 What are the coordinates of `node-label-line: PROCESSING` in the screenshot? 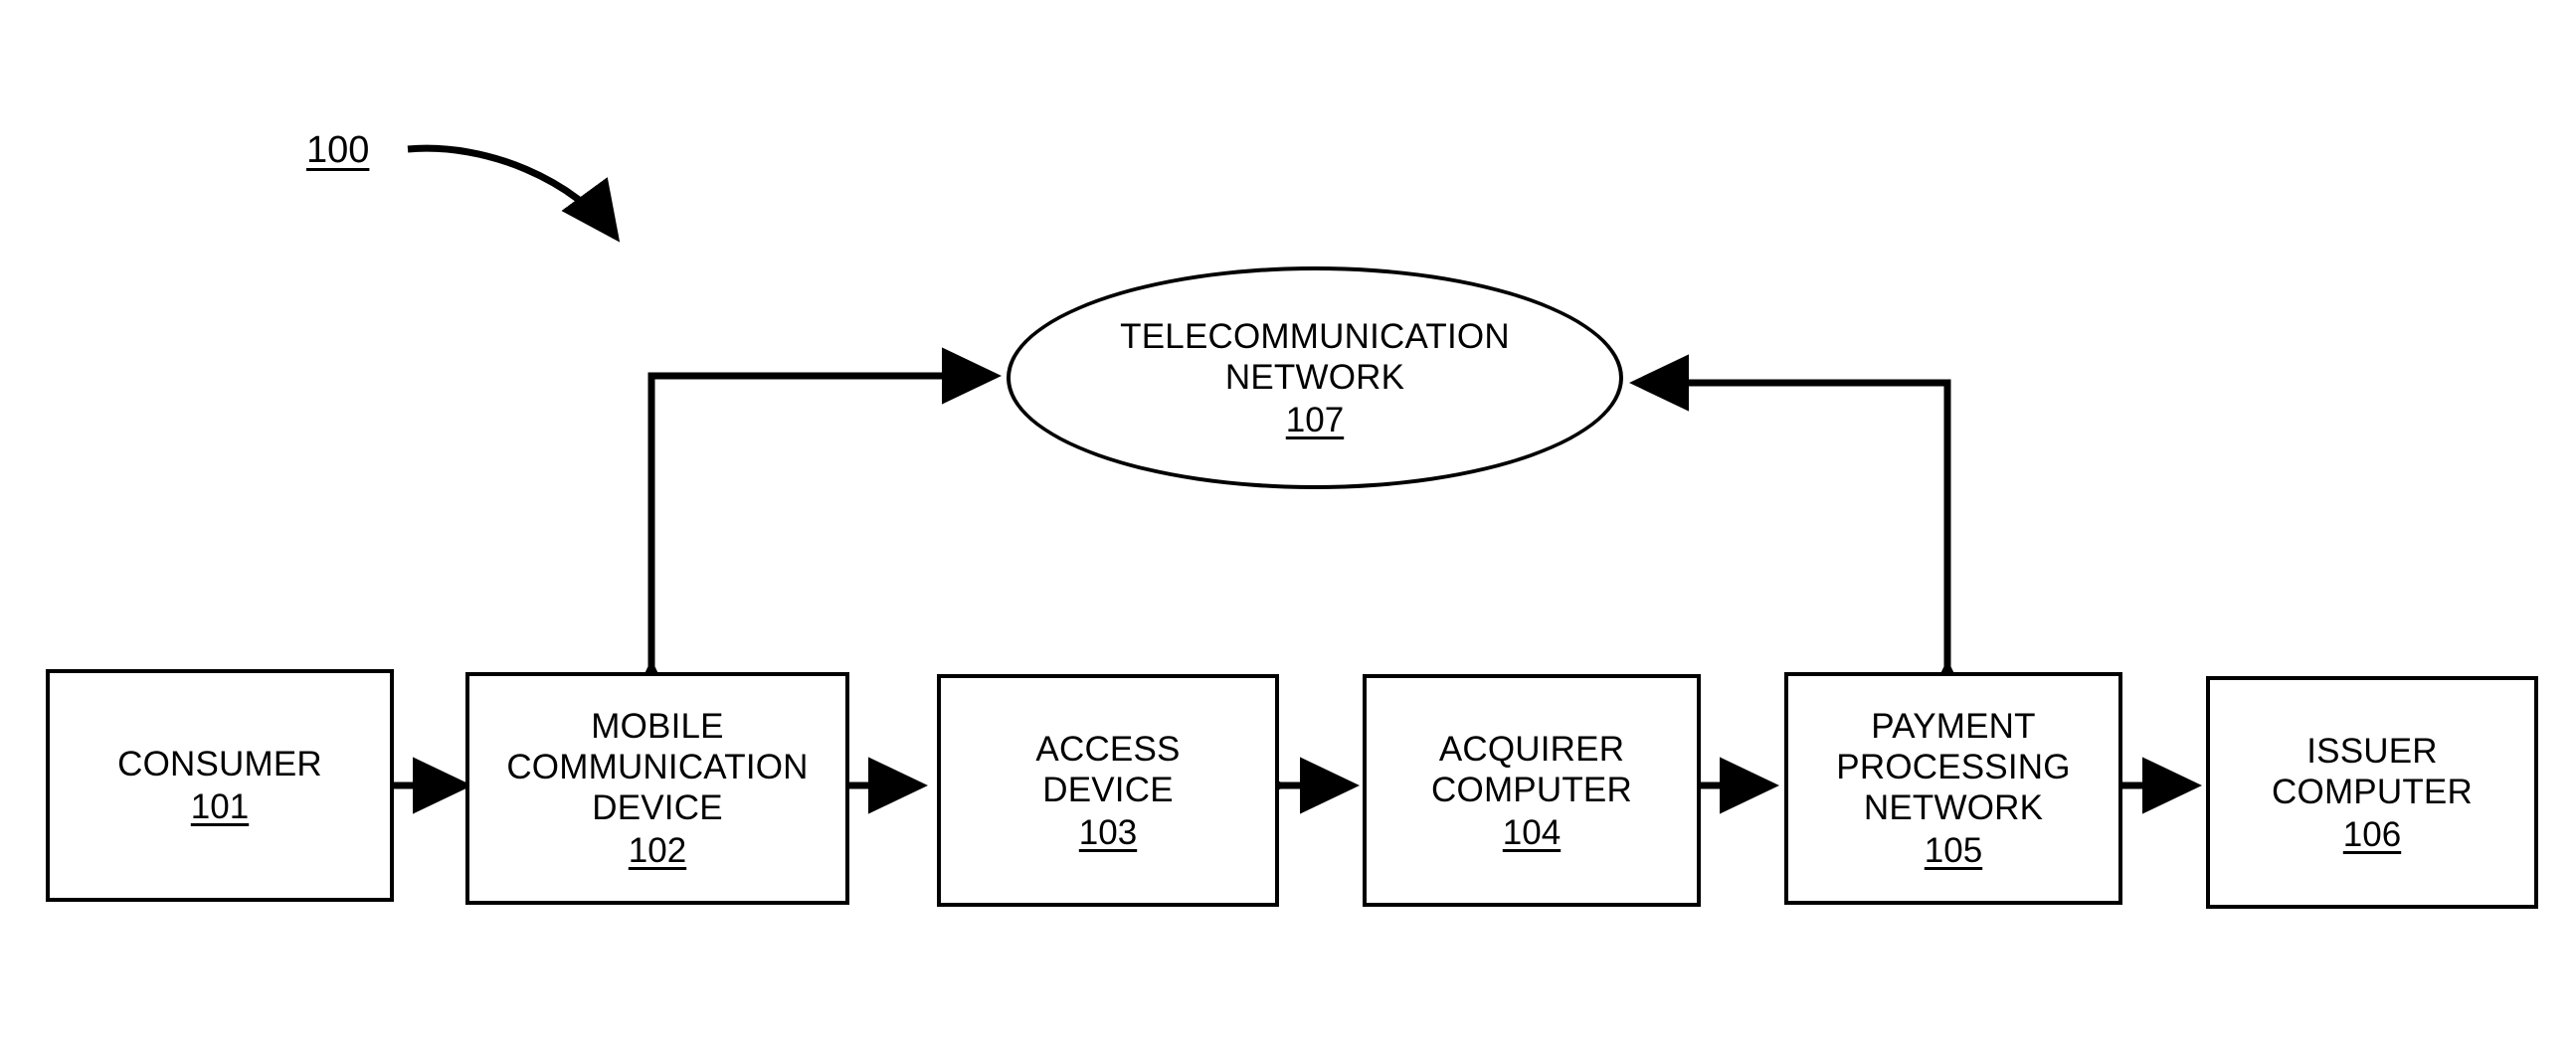 It's located at (1953, 767).